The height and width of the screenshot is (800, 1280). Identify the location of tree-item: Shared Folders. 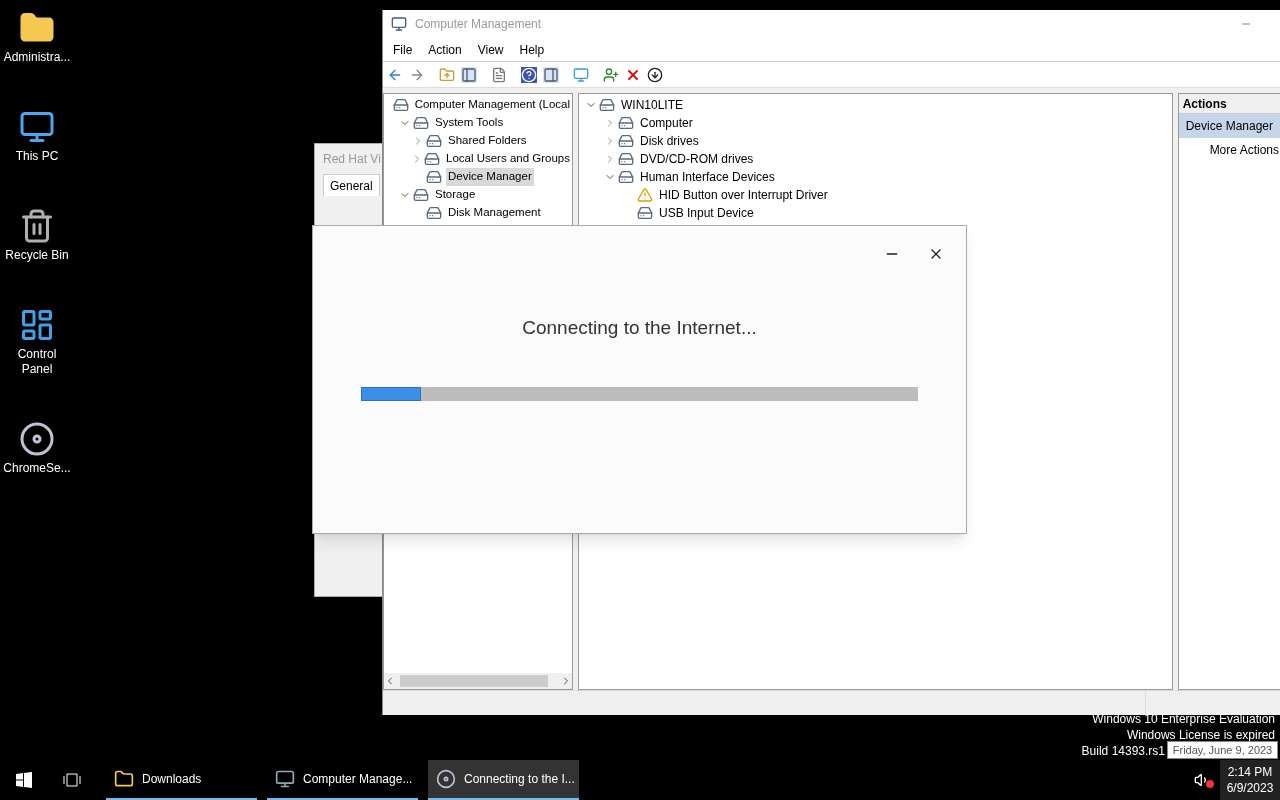
(487, 141).